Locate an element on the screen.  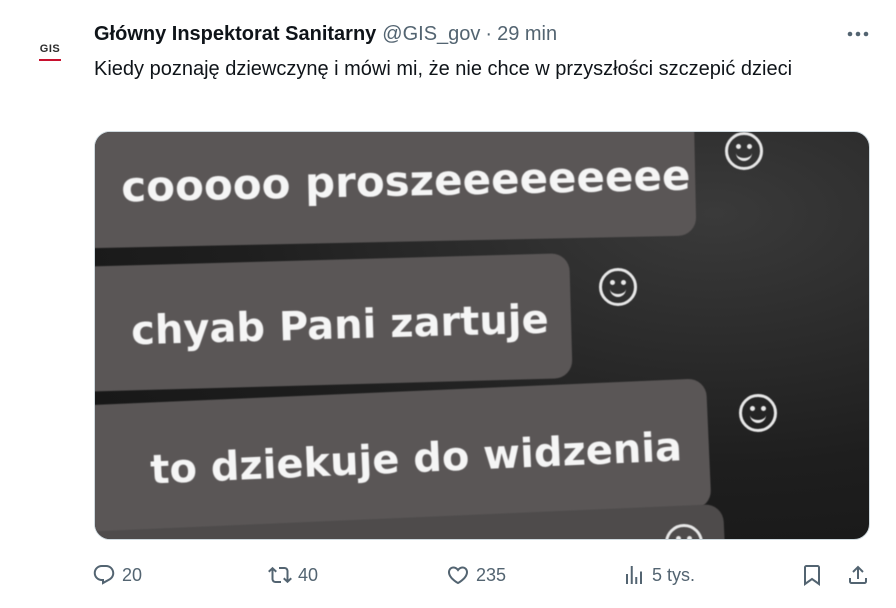
more-horizontal-icon is located at coordinates (858, 34).